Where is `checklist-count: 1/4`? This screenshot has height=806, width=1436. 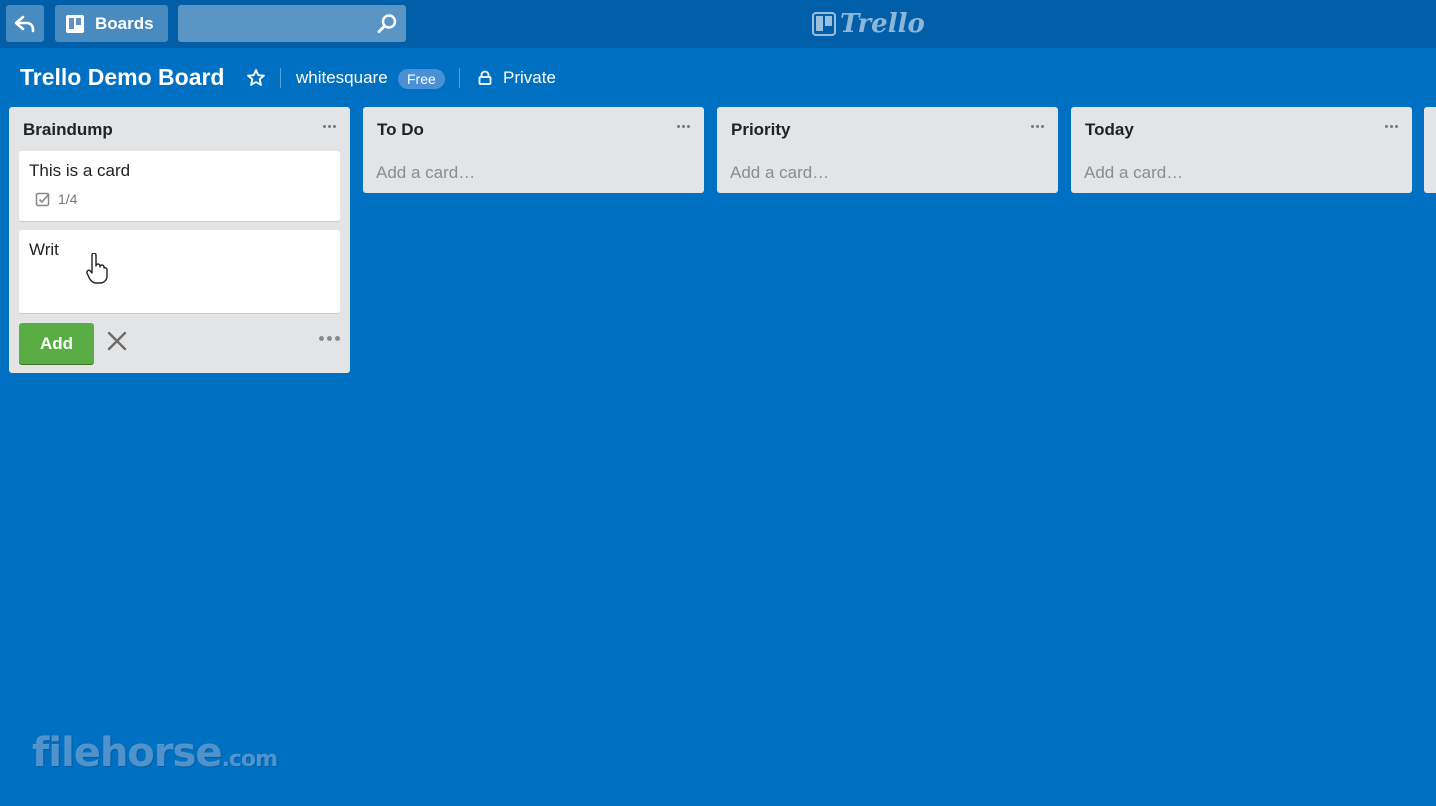 checklist-count: 1/4 is located at coordinates (68, 199).